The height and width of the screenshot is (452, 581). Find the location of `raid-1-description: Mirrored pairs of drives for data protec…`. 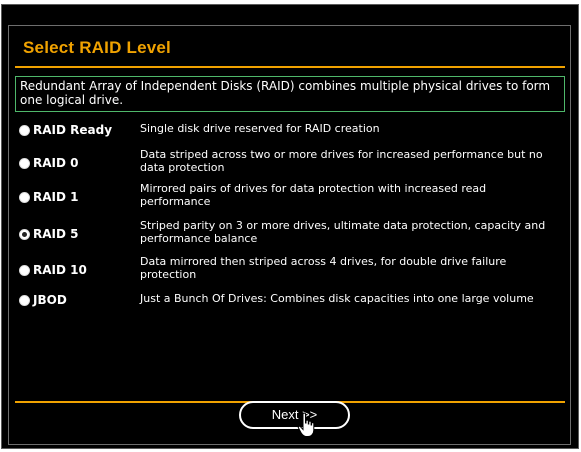

raid-1-description: Mirrored pairs of drives for data protec… is located at coordinates (313, 195).